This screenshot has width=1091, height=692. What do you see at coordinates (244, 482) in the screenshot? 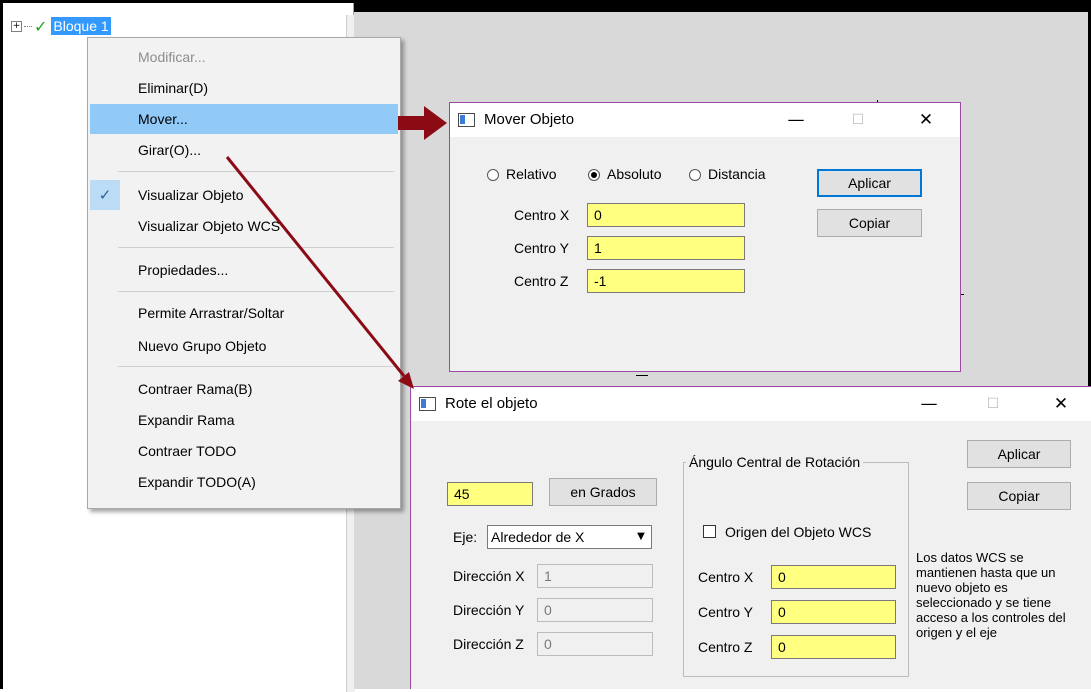
I see `menu-item-expandir-todo: Expandir TODO(A)` at bounding box center [244, 482].